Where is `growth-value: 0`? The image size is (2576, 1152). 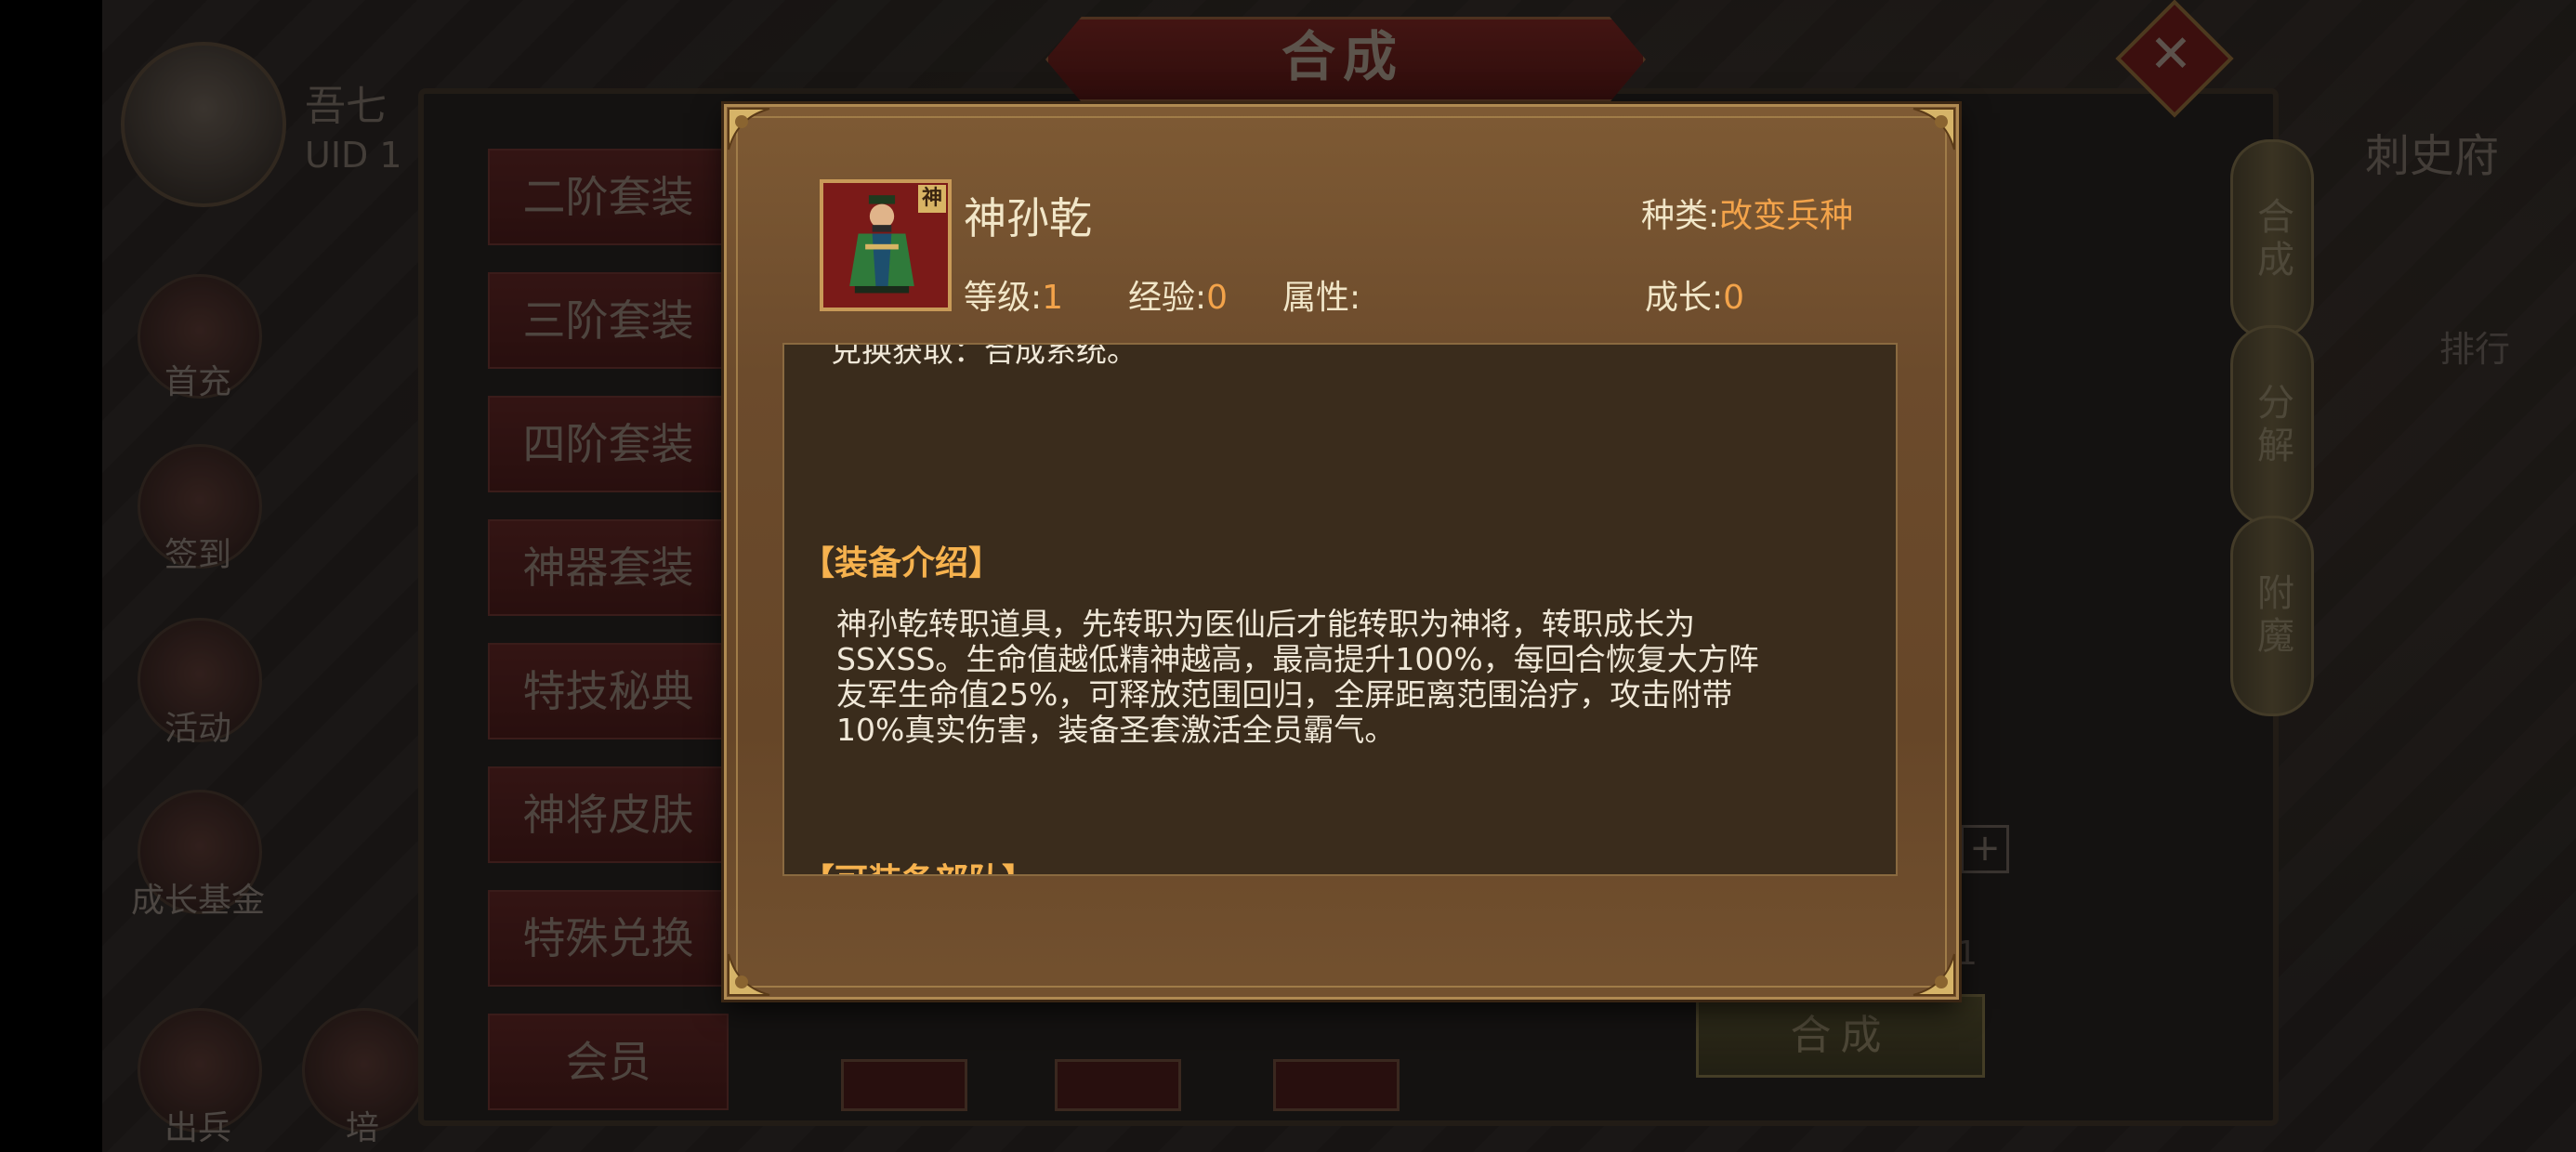
growth-value: 0 is located at coordinates (1734, 298).